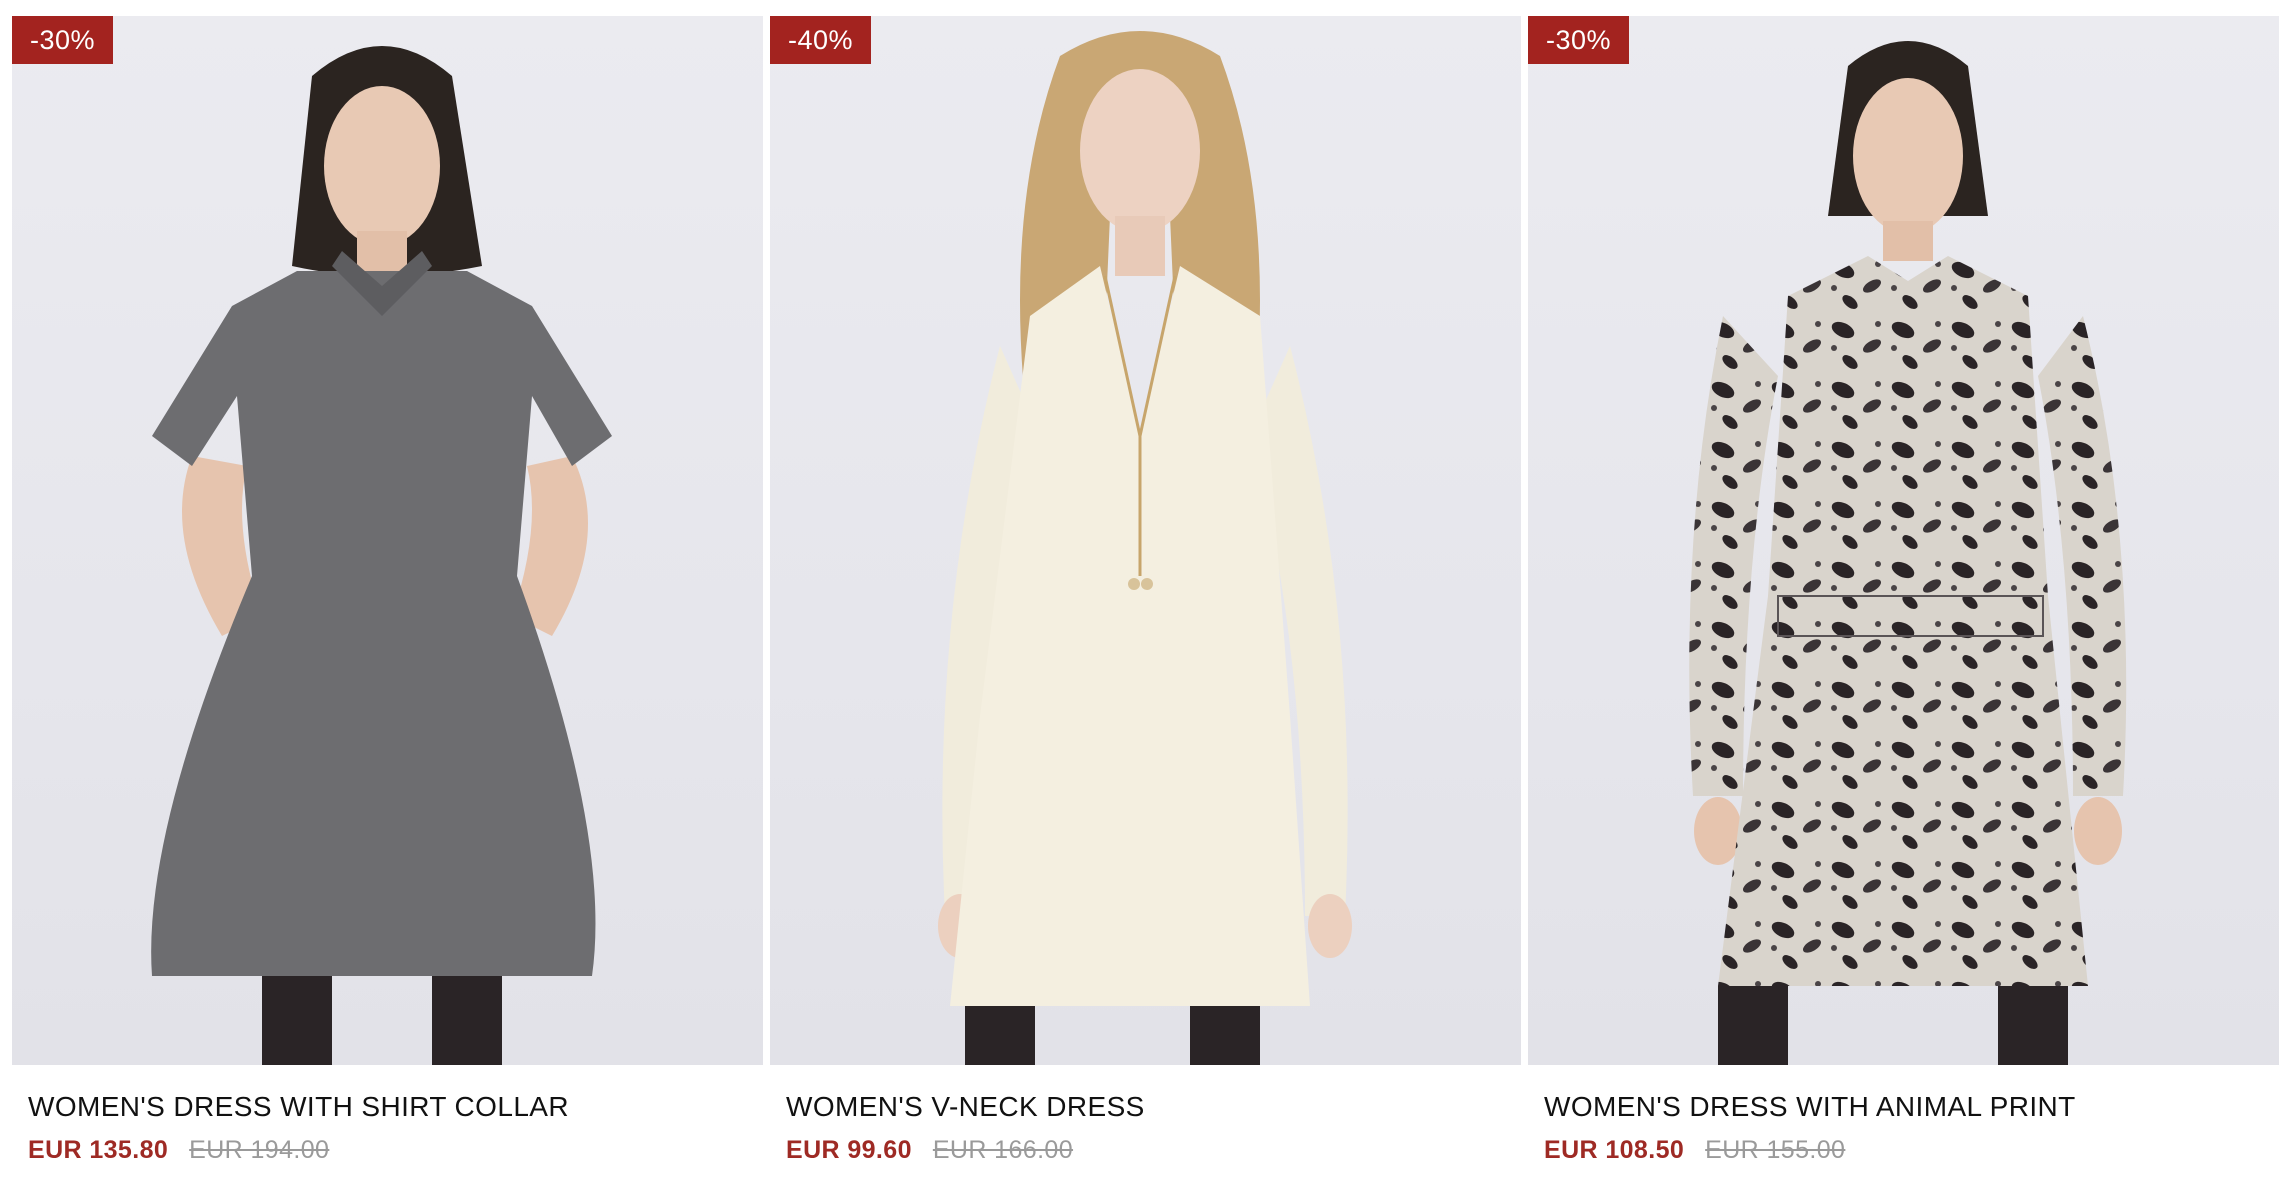 The height and width of the screenshot is (1192, 2284). Describe the element at coordinates (387, 1107) in the screenshot. I see `product-name: WOMEN'S DRESS WITH SHIRT COLLAR` at that location.